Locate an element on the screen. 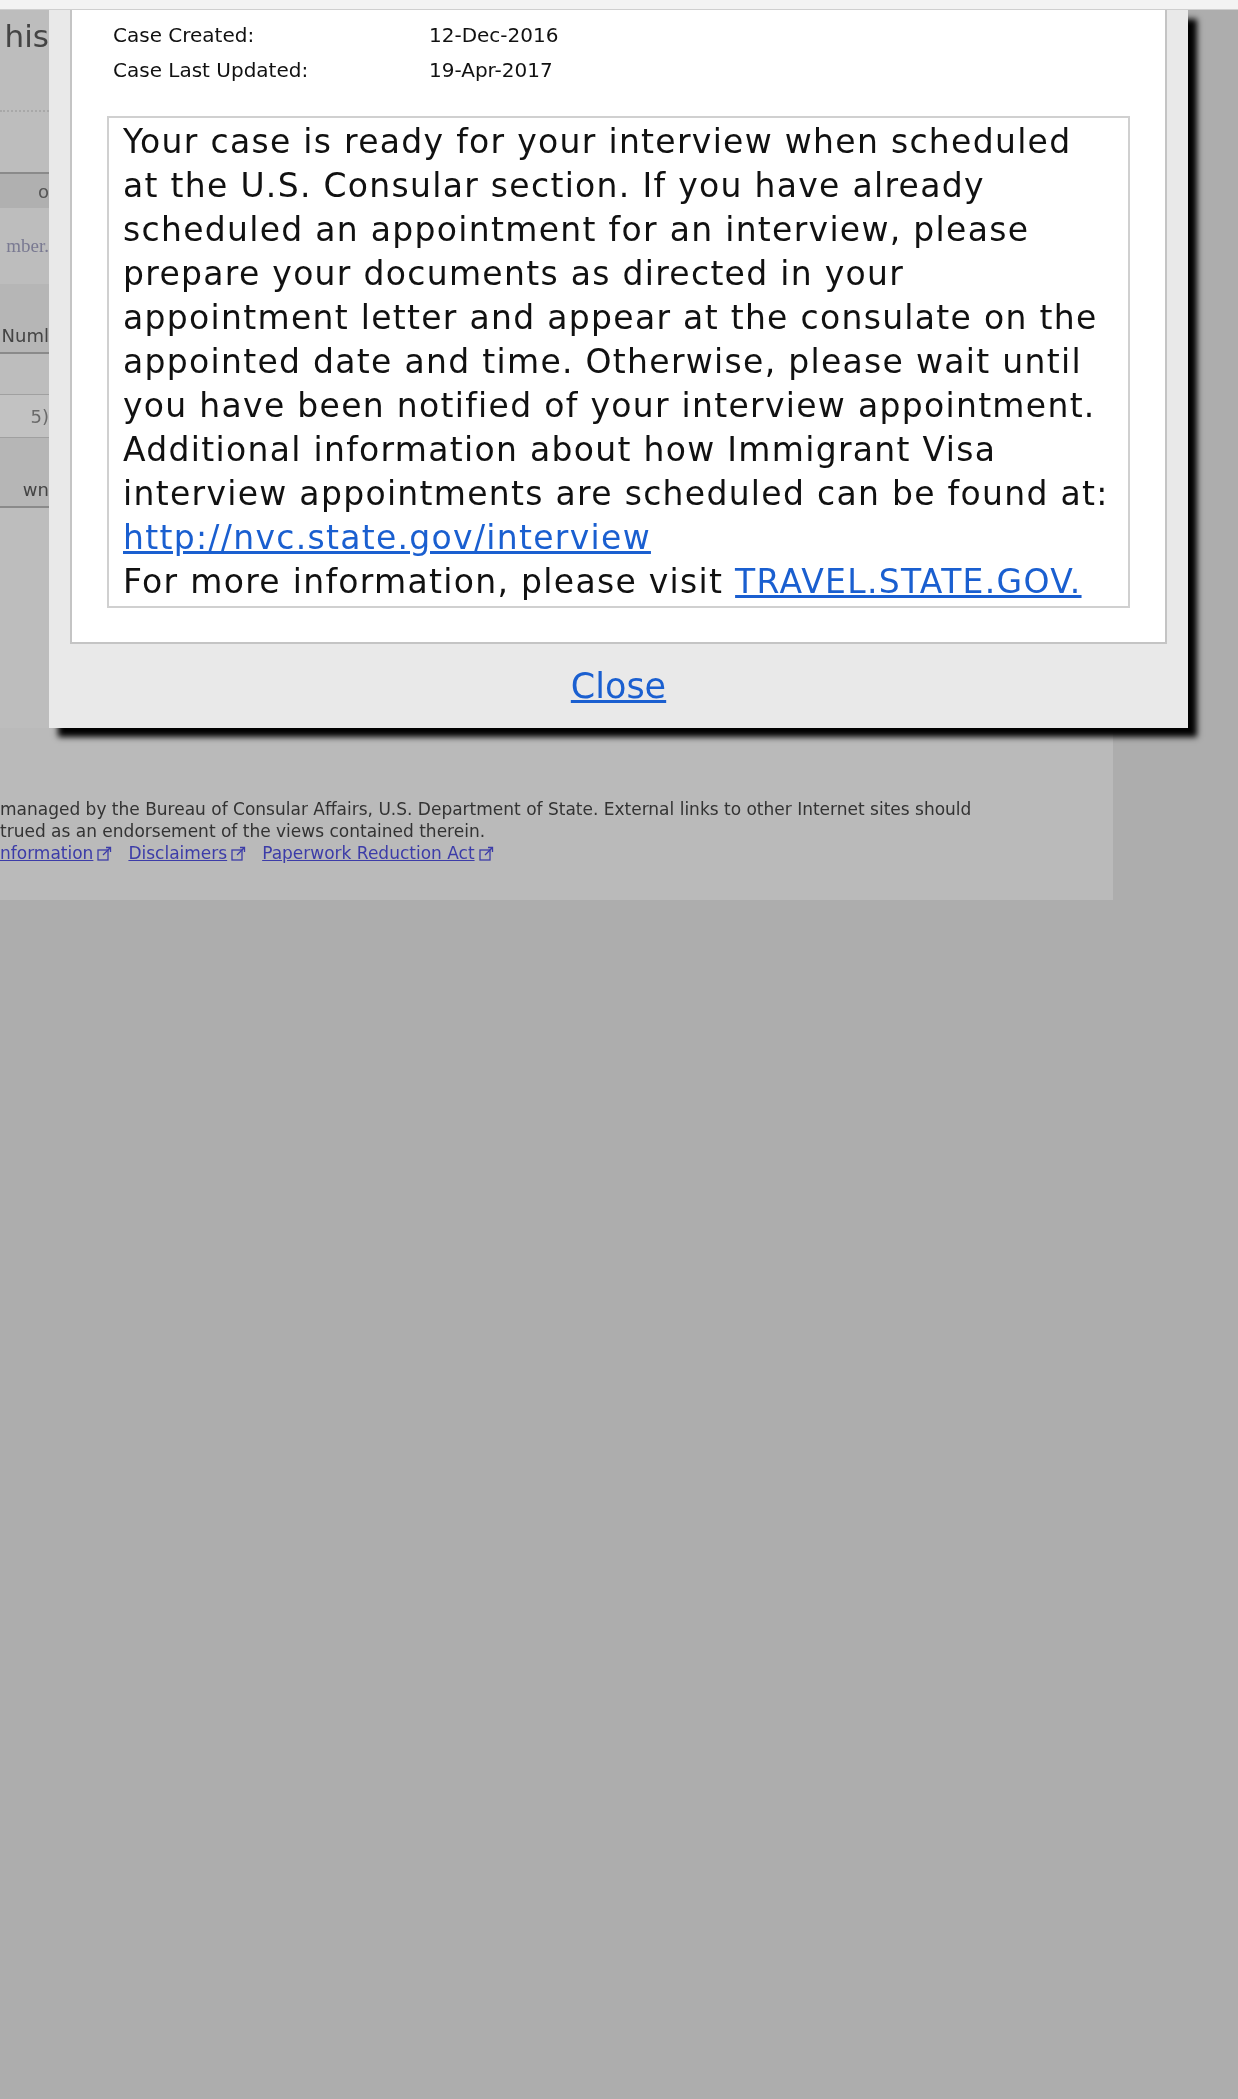 The image size is (1238, 2099). detail-label: Case Last Updated: is located at coordinates (211, 70).